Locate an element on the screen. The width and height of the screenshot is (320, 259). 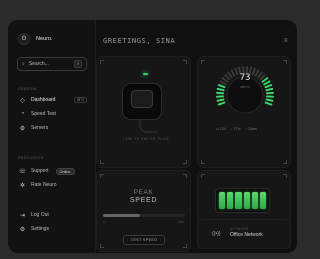
stat-item: ↑ 24ms is located at coordinates (251, 129).